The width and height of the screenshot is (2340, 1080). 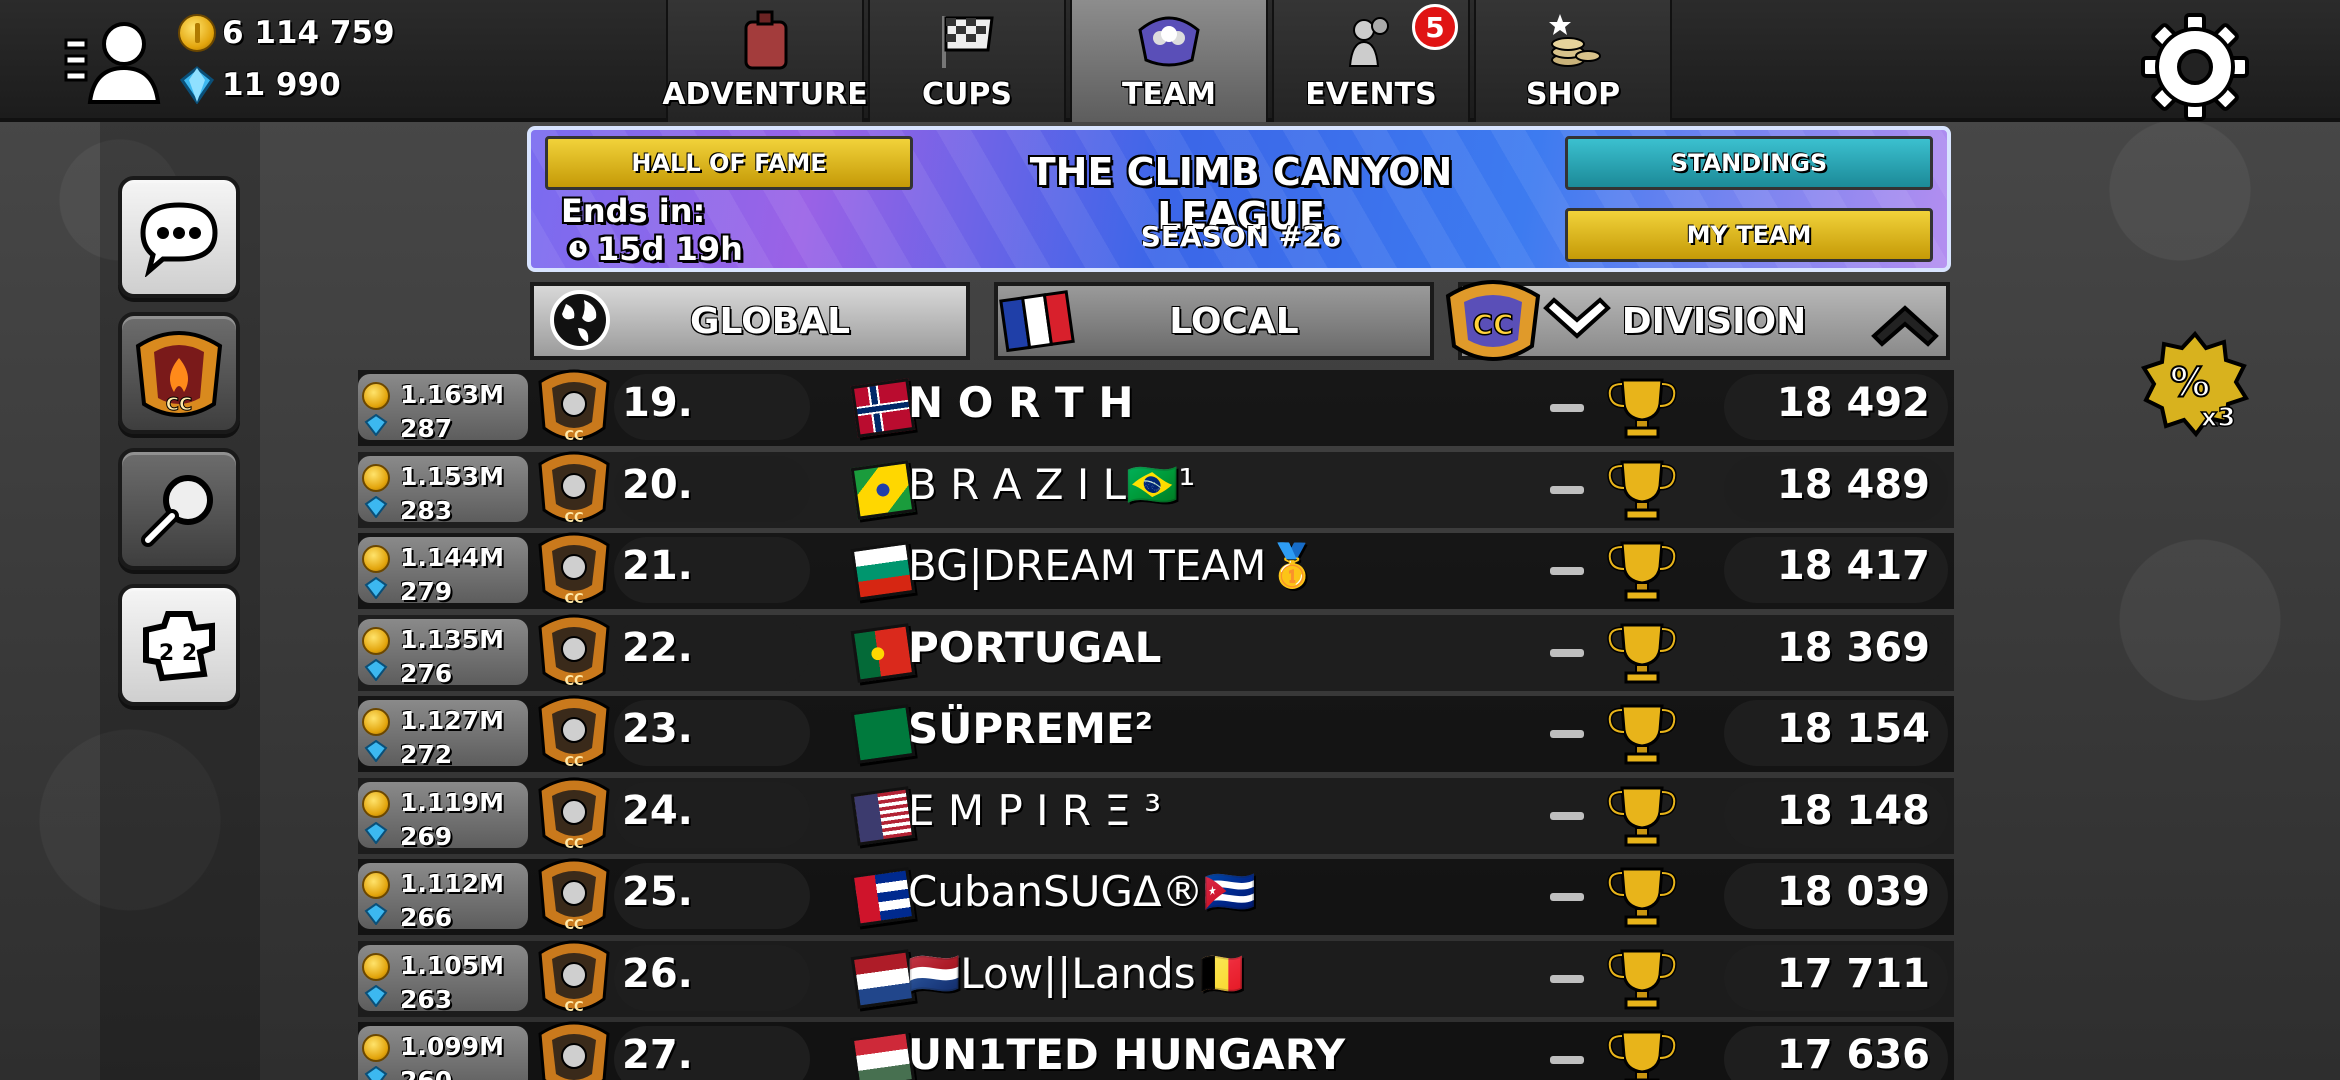 I want to click on team-score: 17 636, so click(x=1853, y=1055).